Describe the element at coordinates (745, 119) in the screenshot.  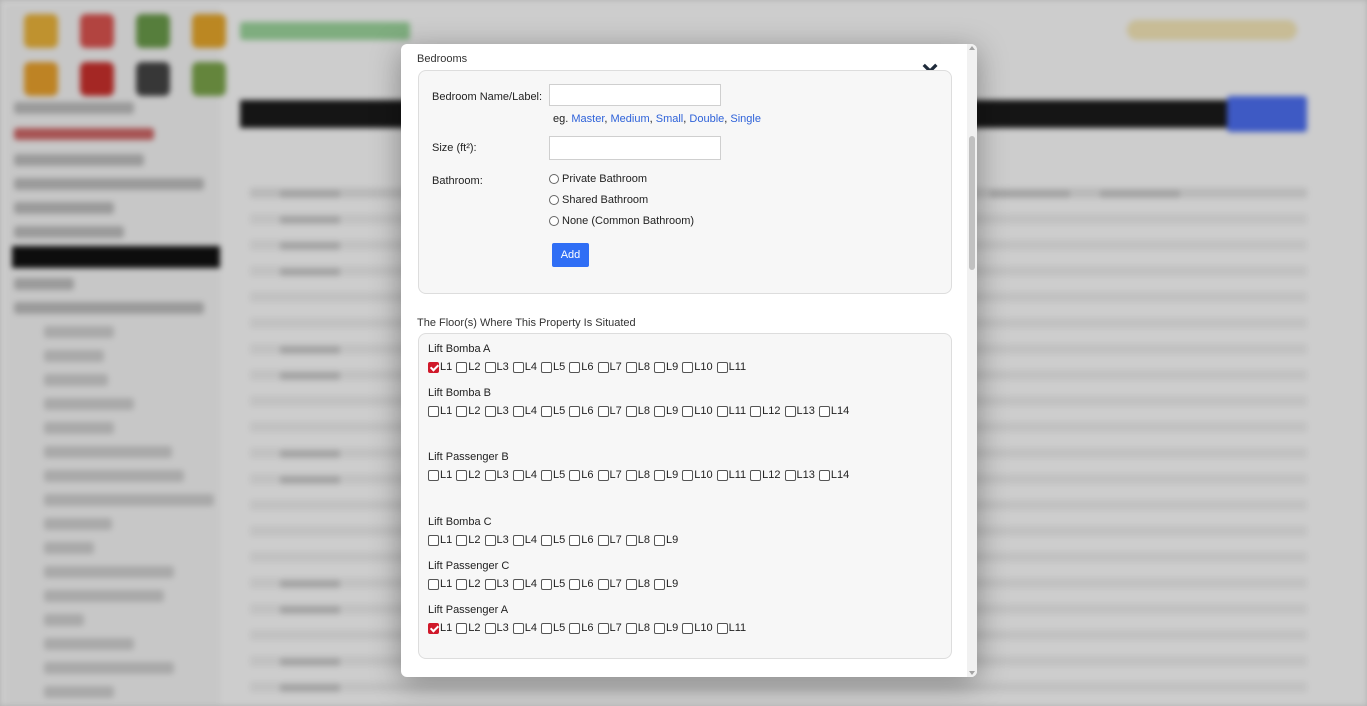
I see `example-link-single: Single` at that location.